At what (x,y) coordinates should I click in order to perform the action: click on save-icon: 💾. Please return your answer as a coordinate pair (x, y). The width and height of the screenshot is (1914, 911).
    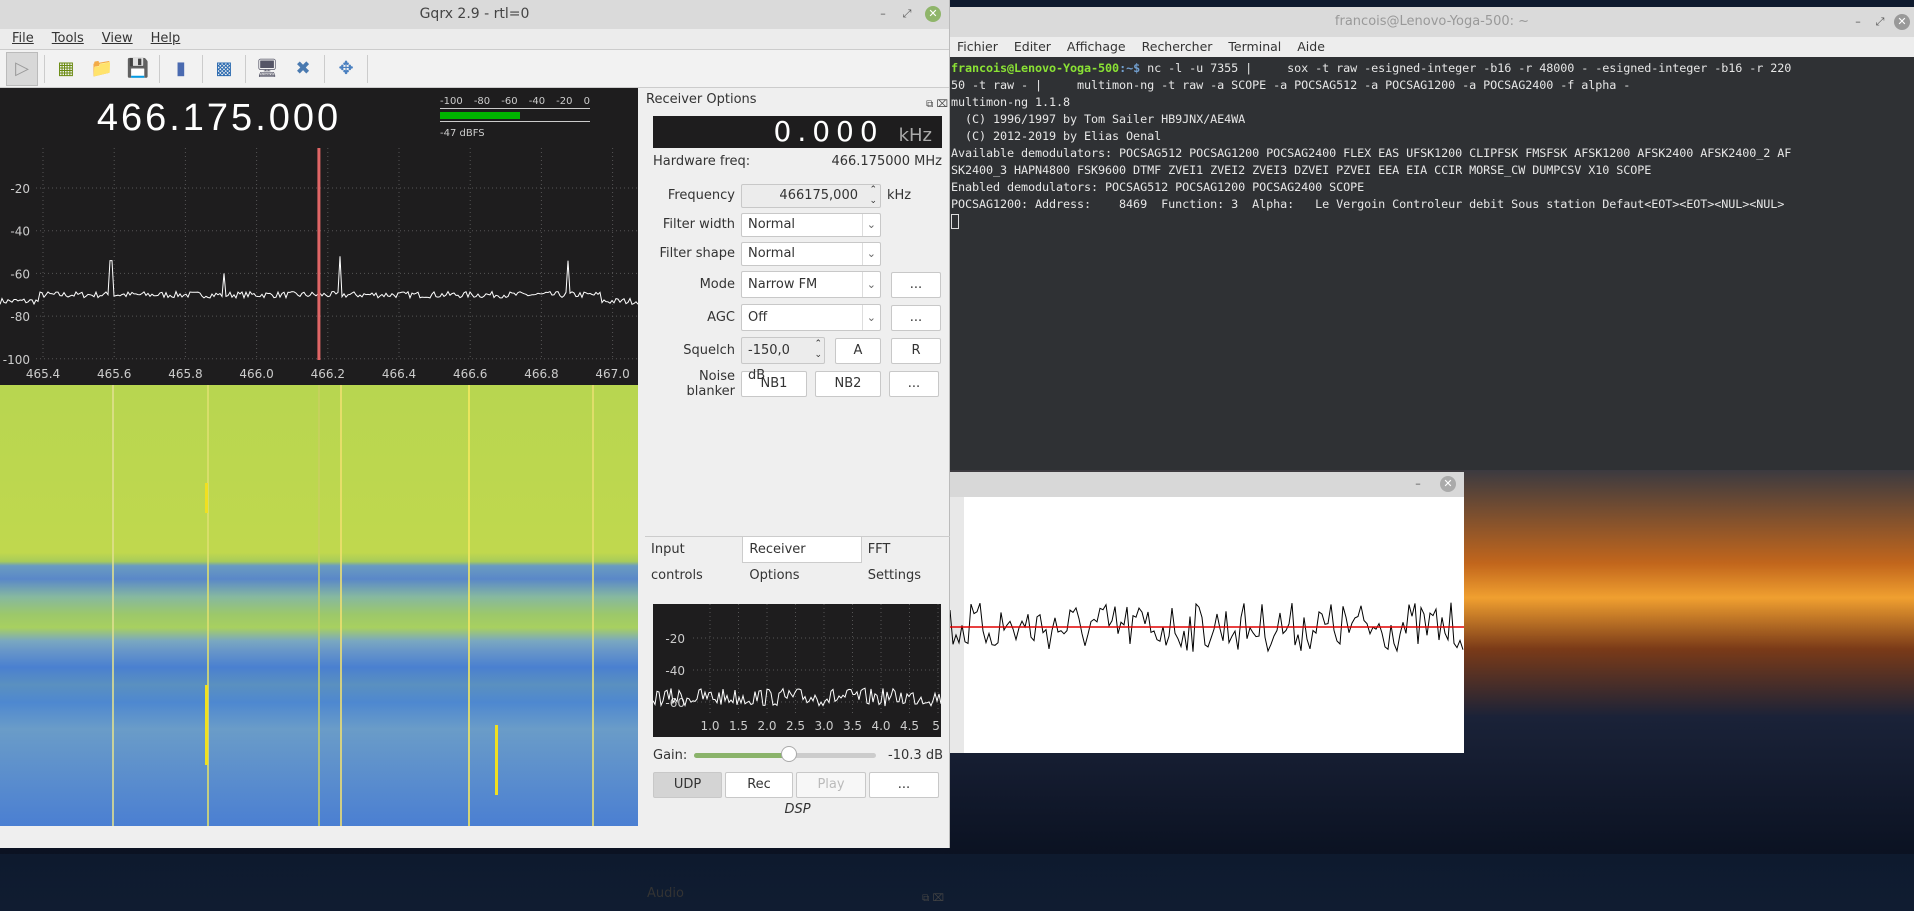
    Looking at the image, I should click on (138, 69).